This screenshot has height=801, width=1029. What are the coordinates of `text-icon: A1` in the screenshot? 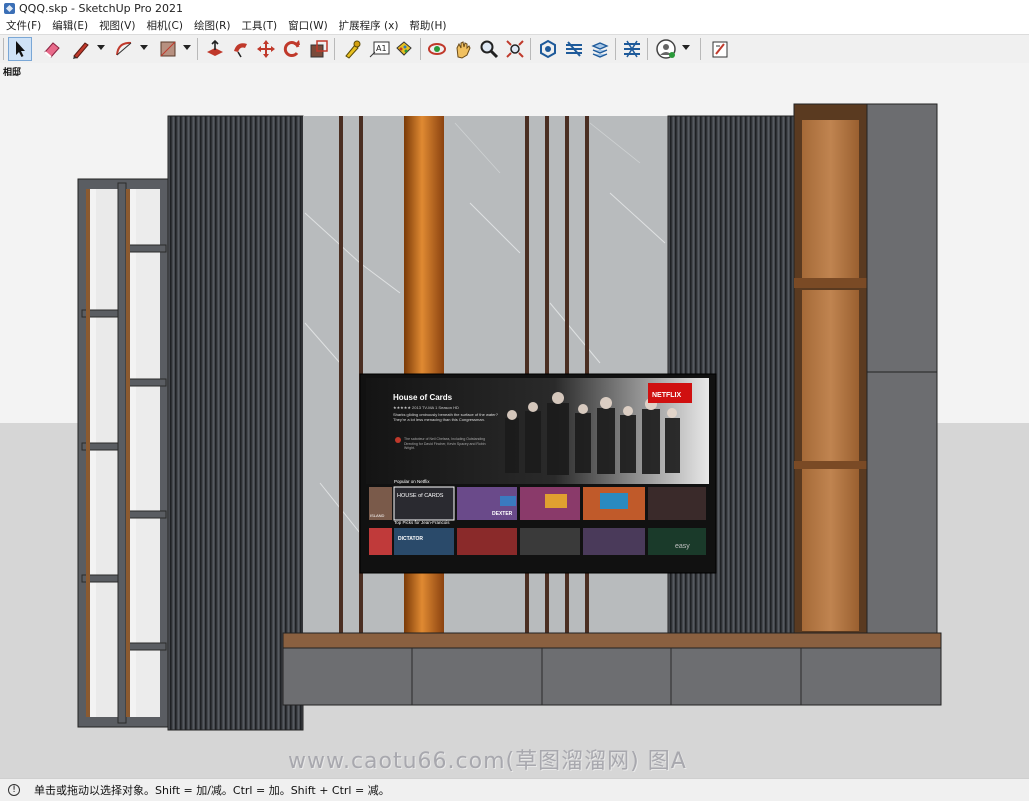 It's located at (379, 49).